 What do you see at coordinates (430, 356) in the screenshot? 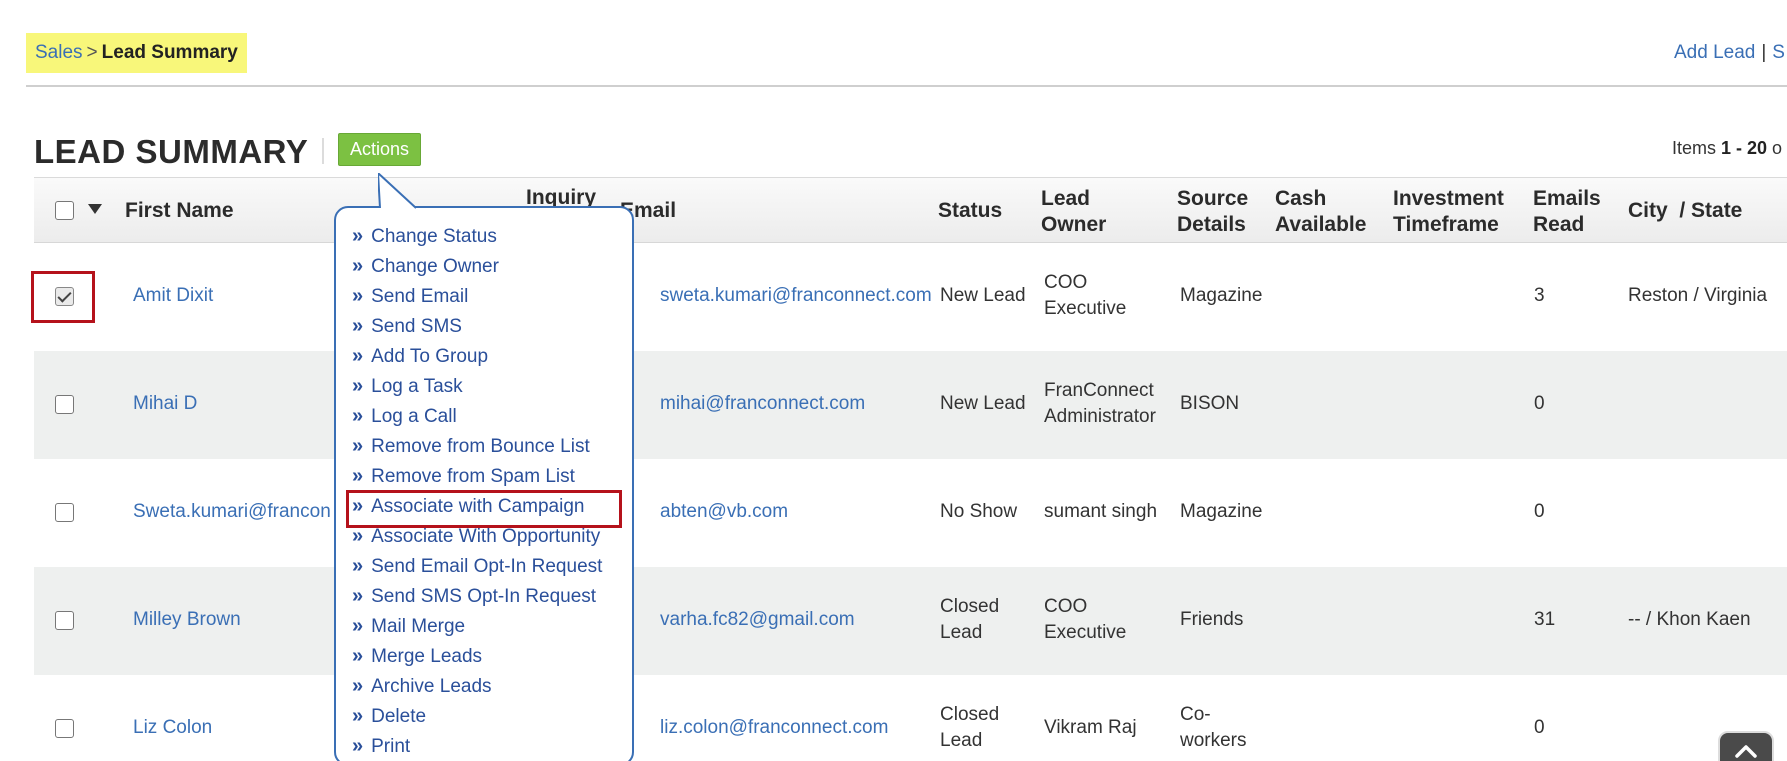
I see `menu-item-label: Add To Group` at bounding box center [430, 356].